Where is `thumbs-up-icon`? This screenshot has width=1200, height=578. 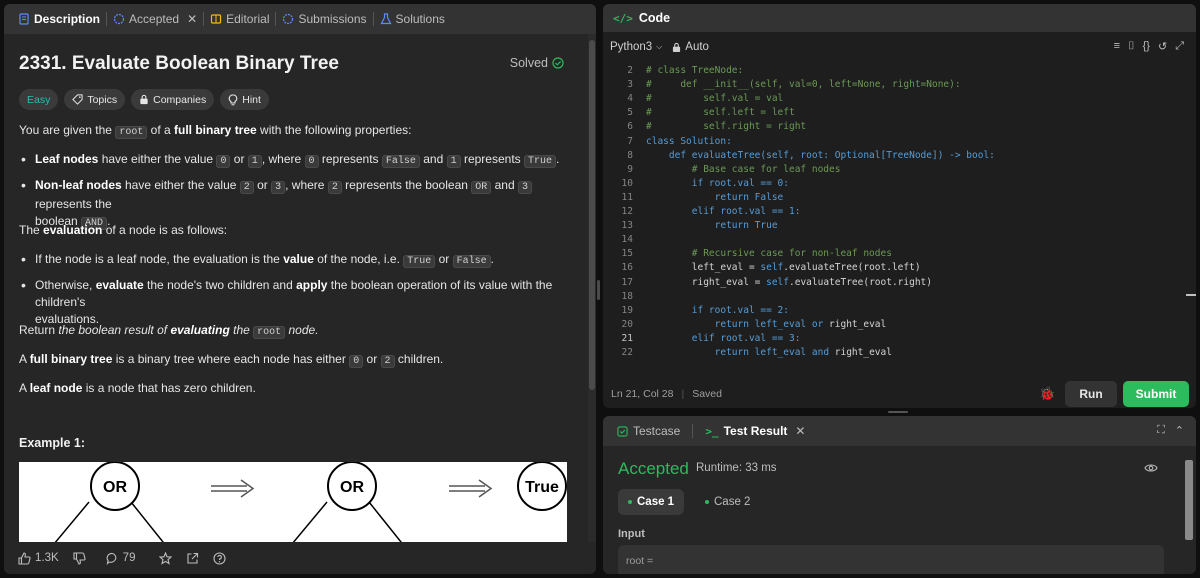 thumbs-up-icon is located at coordinates (24, 558).